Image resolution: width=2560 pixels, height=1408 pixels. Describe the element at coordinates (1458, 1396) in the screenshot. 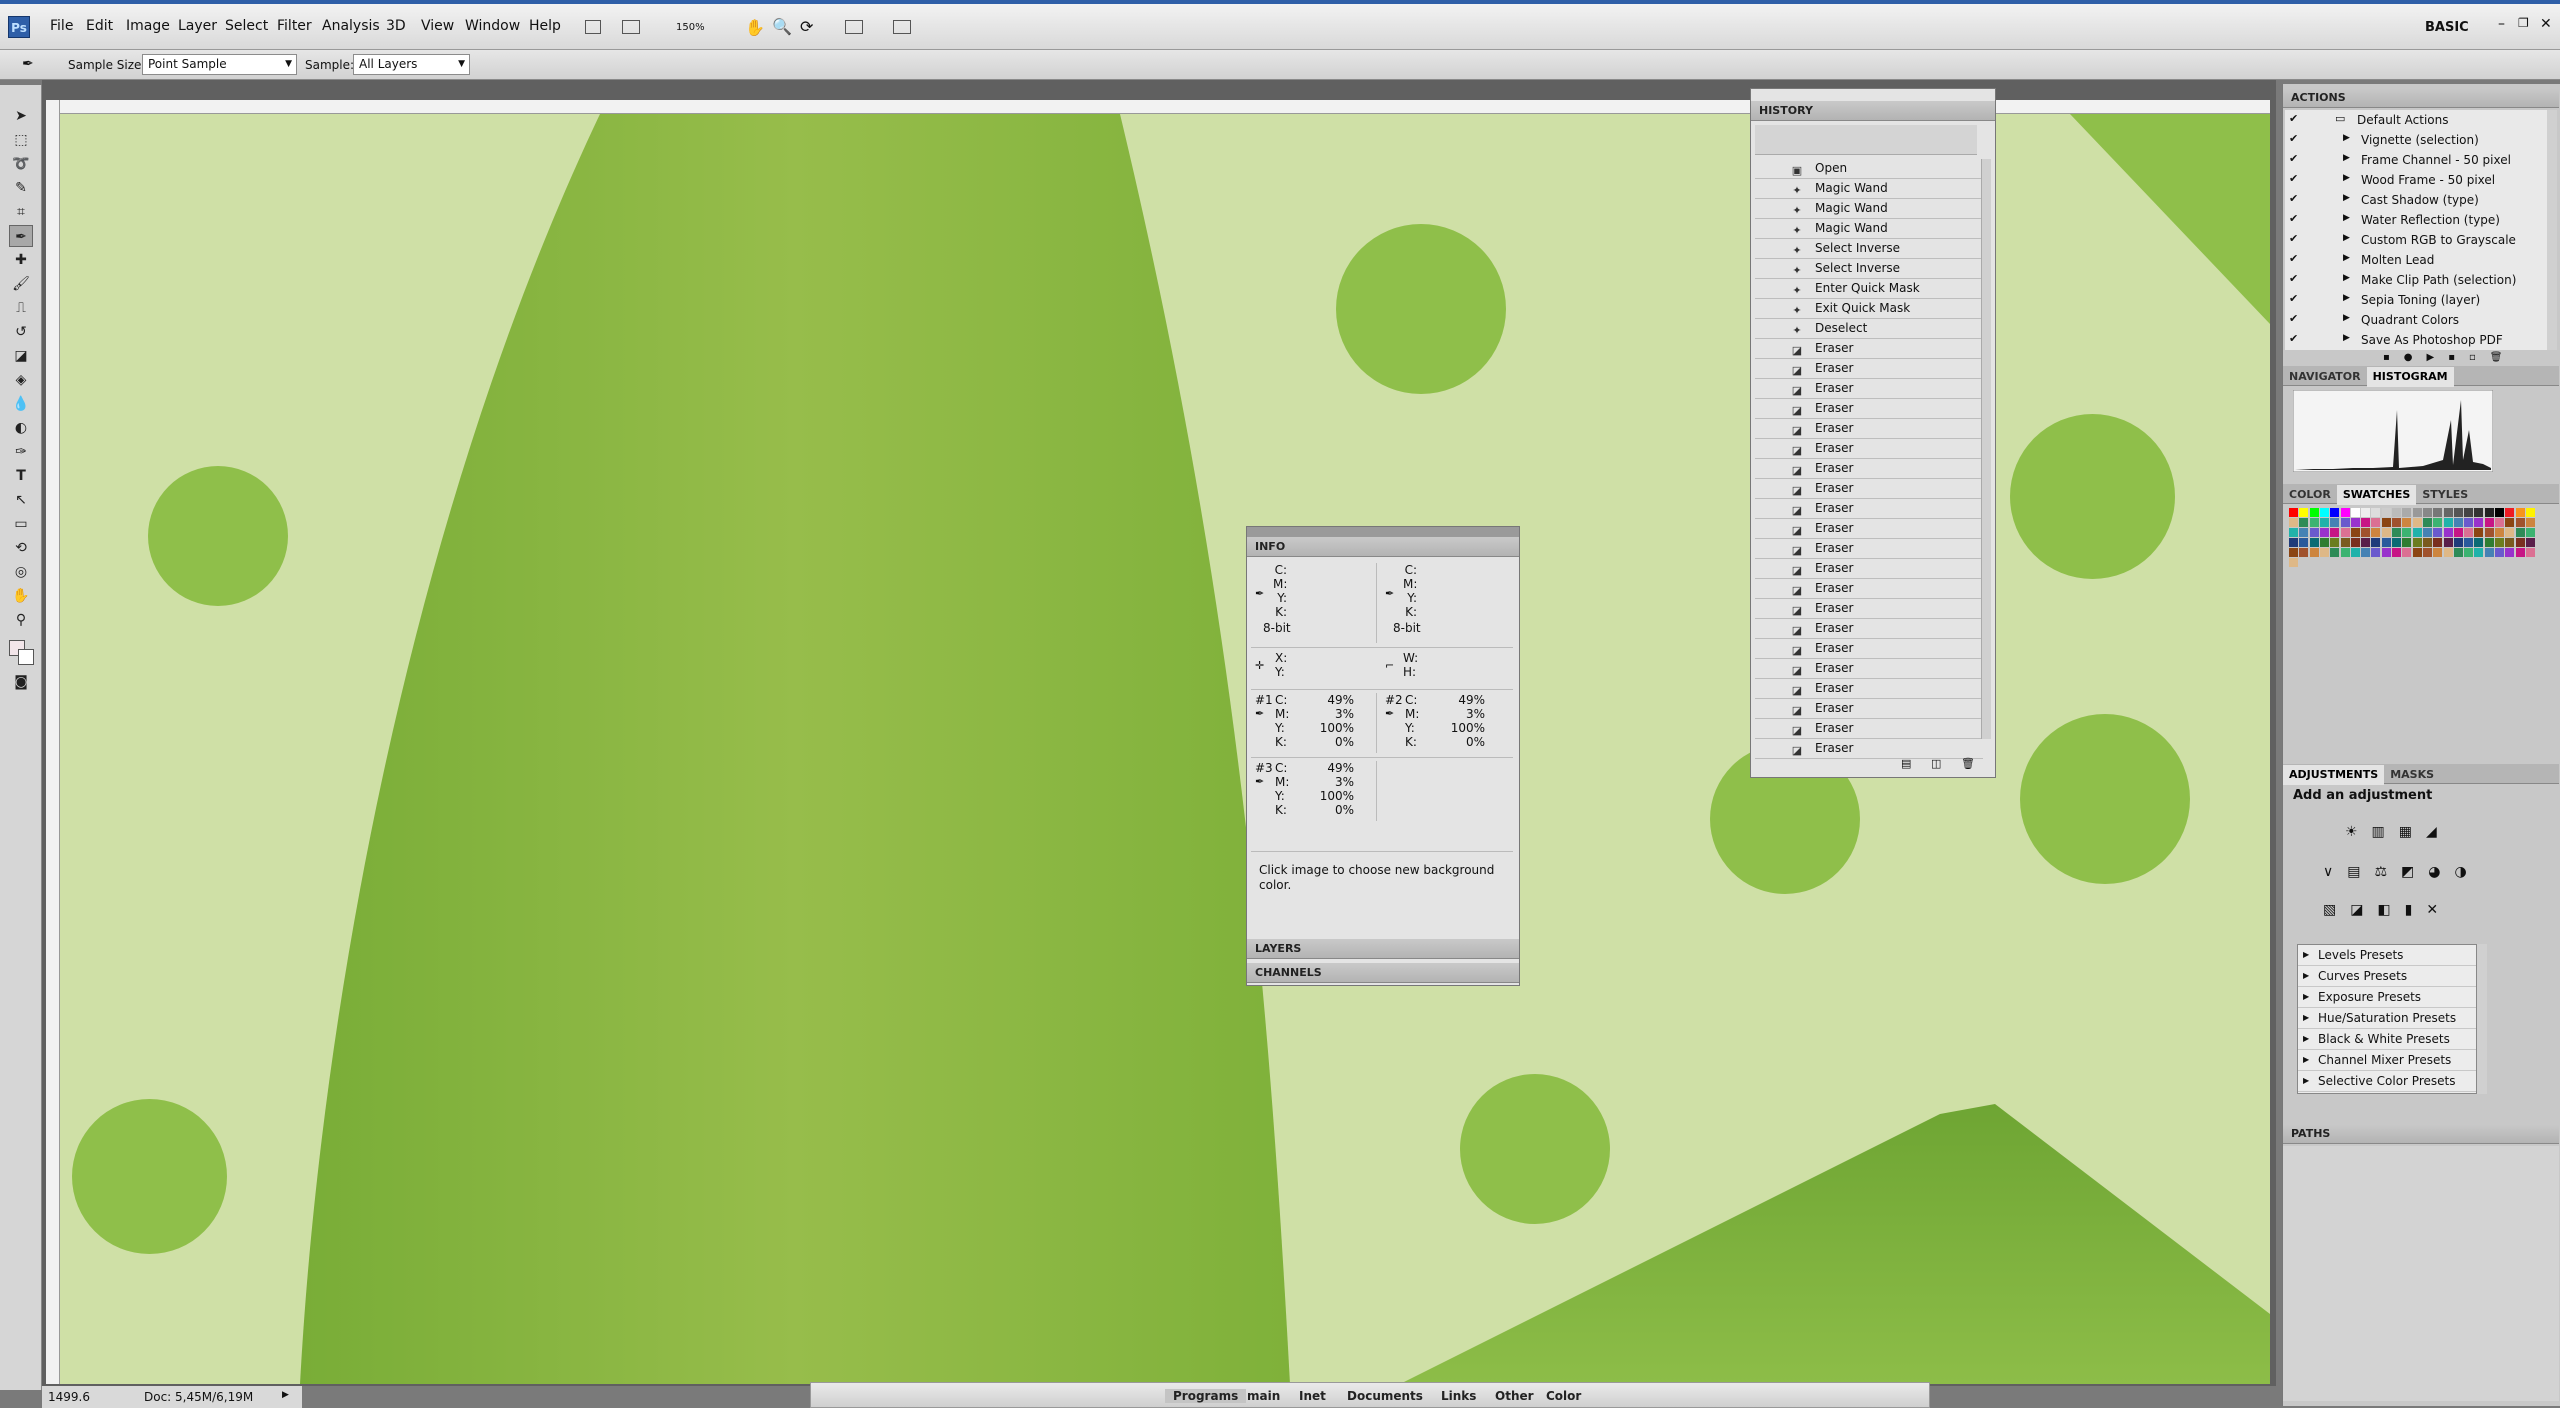

I see `taskbar-links: Links` at that location.